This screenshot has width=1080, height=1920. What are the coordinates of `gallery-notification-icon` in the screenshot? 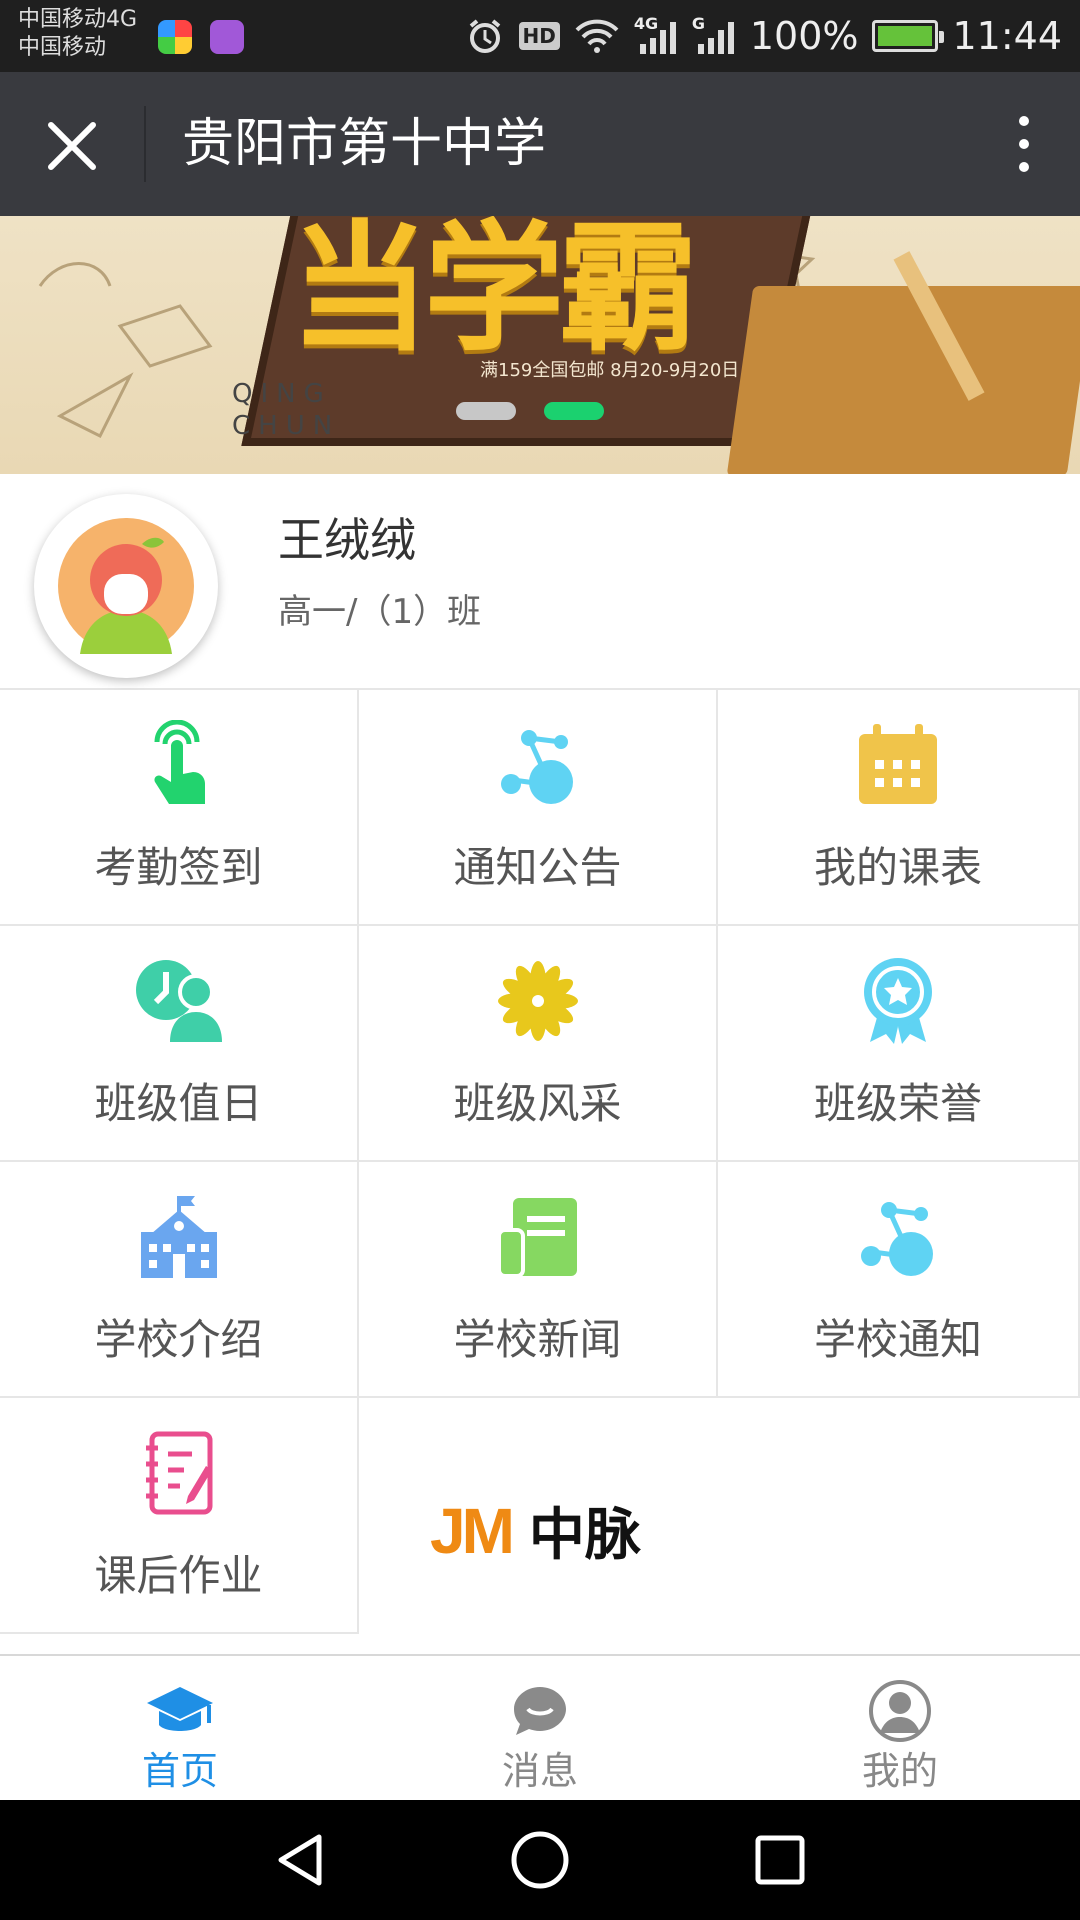 It's located at (227, 37).